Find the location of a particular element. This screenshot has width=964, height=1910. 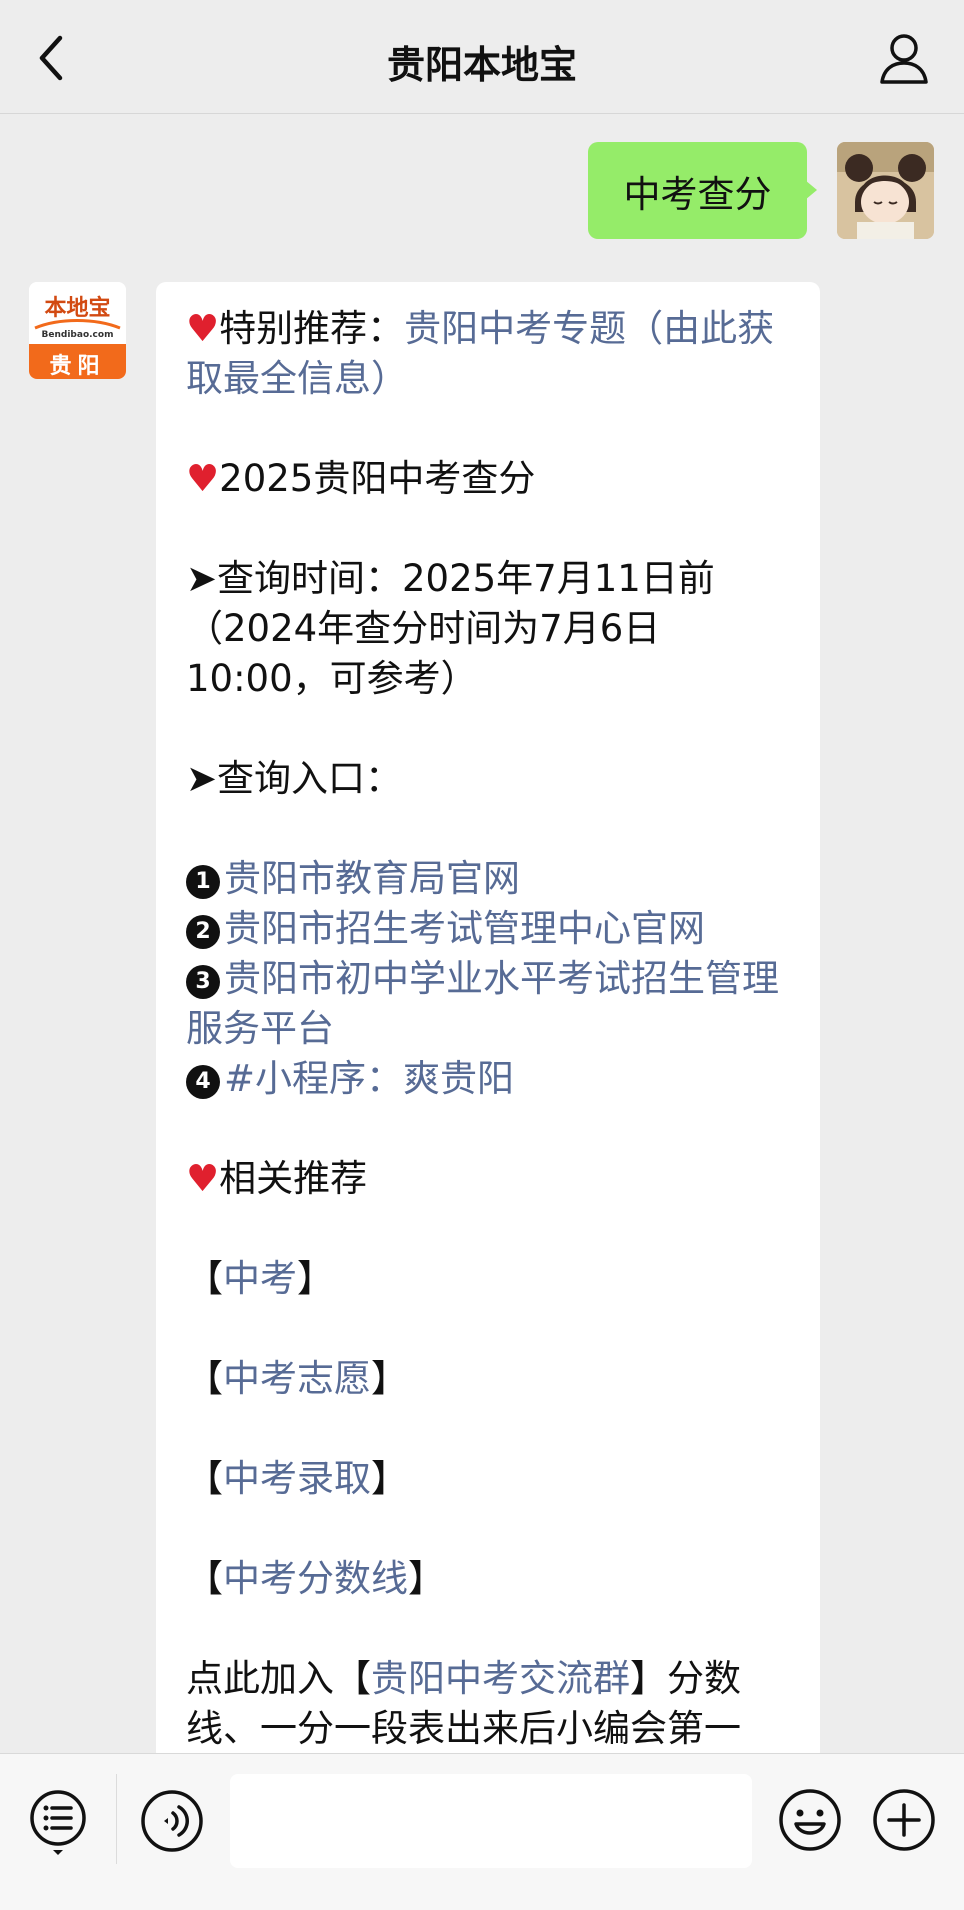

entry-item: 2 贵阳市招生考试管理中心官网 is located at coordinates (491, 929).